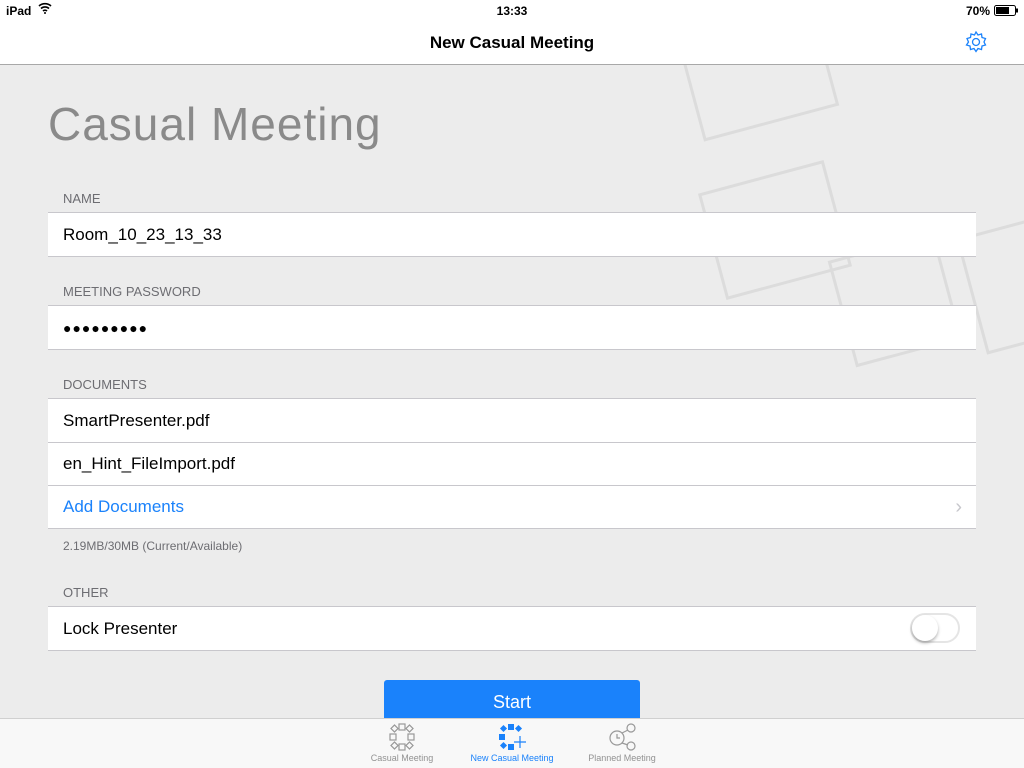 The height and width of the screenshot is (768, 1024). Describe the element at coordinates (153, 546) in the screenshot. I see `storage-usage: 2.19MB/30MB (Current/Available)` at that location.